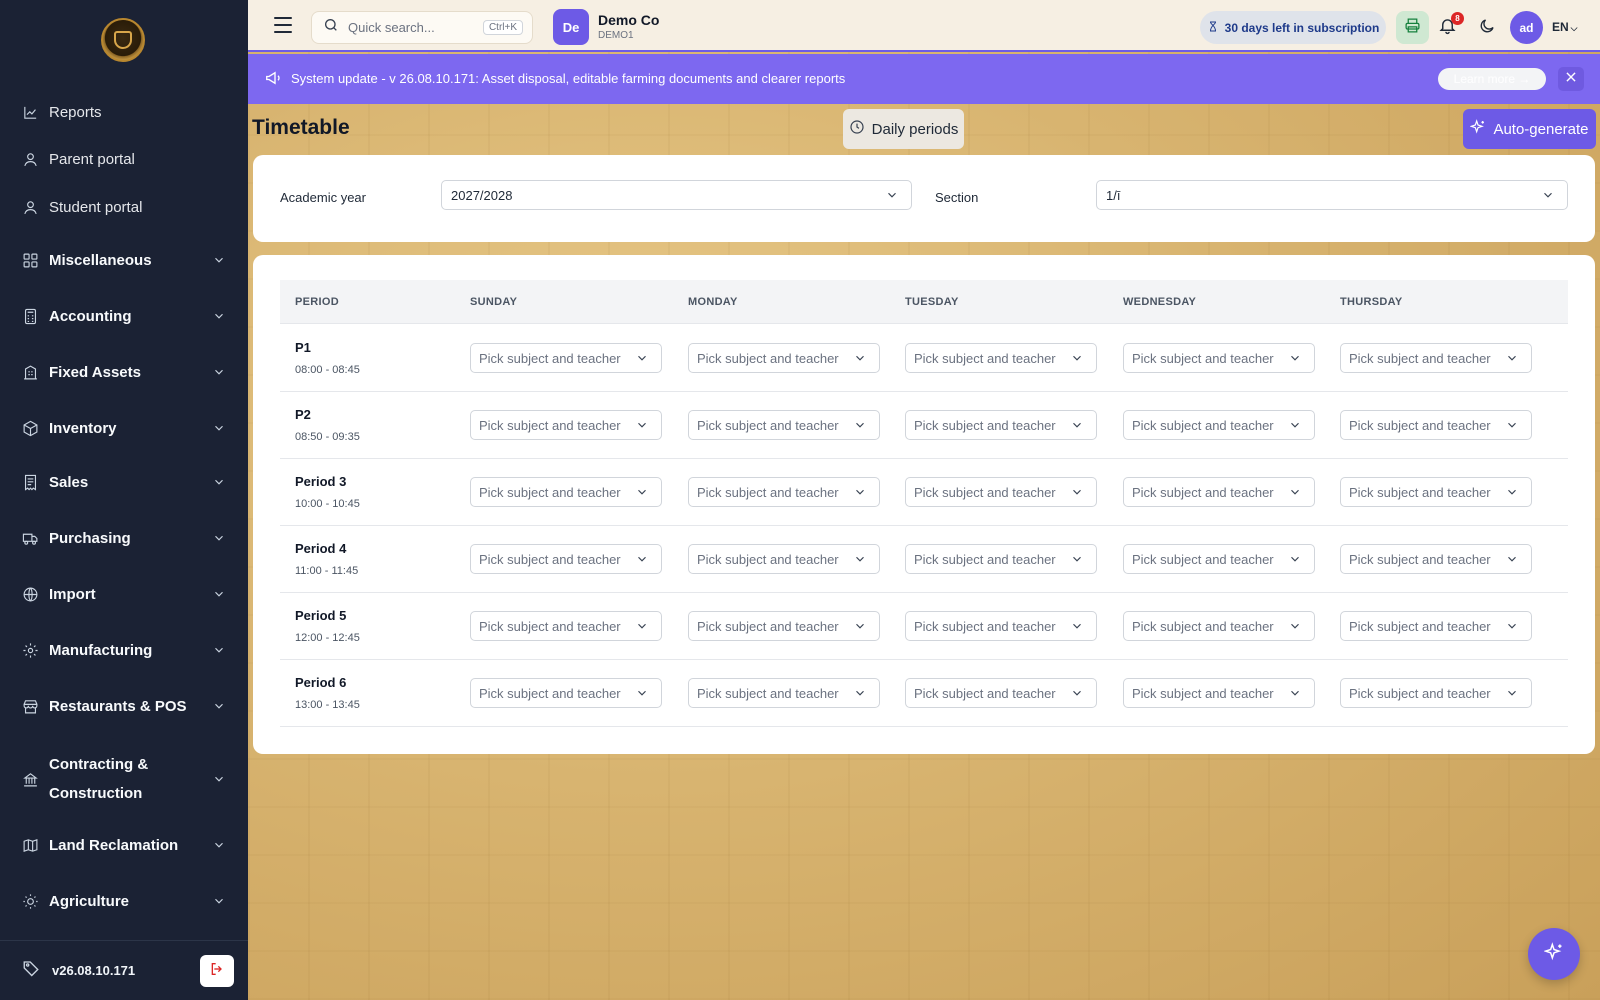 Image resolution: width=1600 pixels, height=1000 pixels. What do you see at coordinates (1526, 27) in the screenshot?
I see `user-avatar: ad` at bounding box center [1526, 27].